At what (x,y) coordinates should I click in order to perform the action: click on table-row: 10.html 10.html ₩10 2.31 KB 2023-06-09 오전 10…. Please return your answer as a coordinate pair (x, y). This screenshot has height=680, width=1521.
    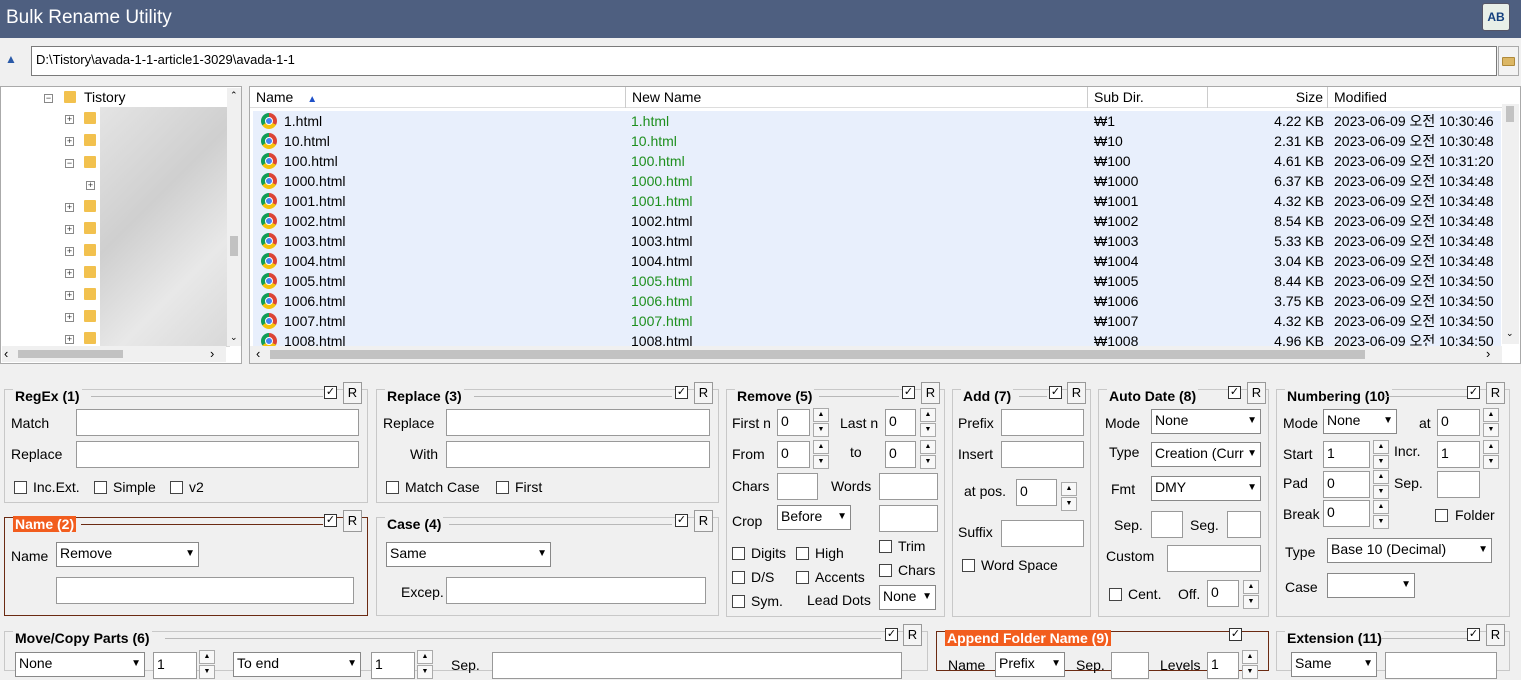
    Looking at the image, I should click on (877, 141).